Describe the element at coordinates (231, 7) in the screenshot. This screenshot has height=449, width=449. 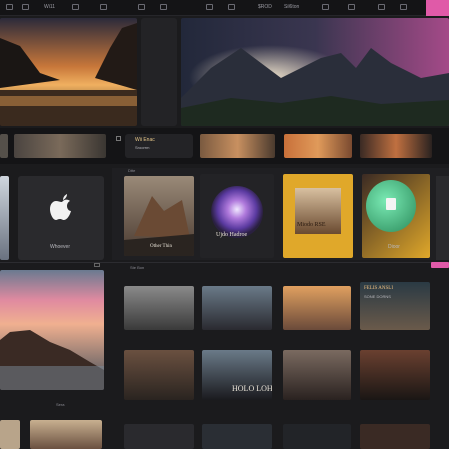
I see `share-icon` at that location.